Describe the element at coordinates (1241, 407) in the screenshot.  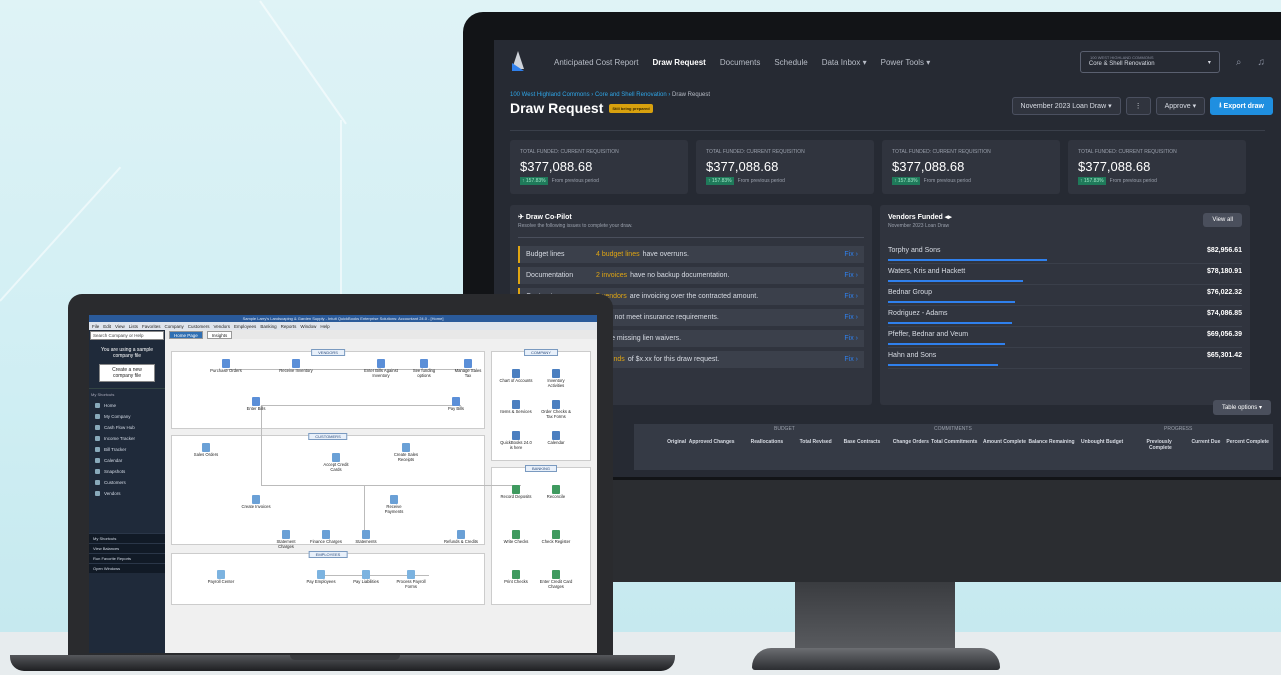
I see `table-options-button: Table options ▾` at that location.